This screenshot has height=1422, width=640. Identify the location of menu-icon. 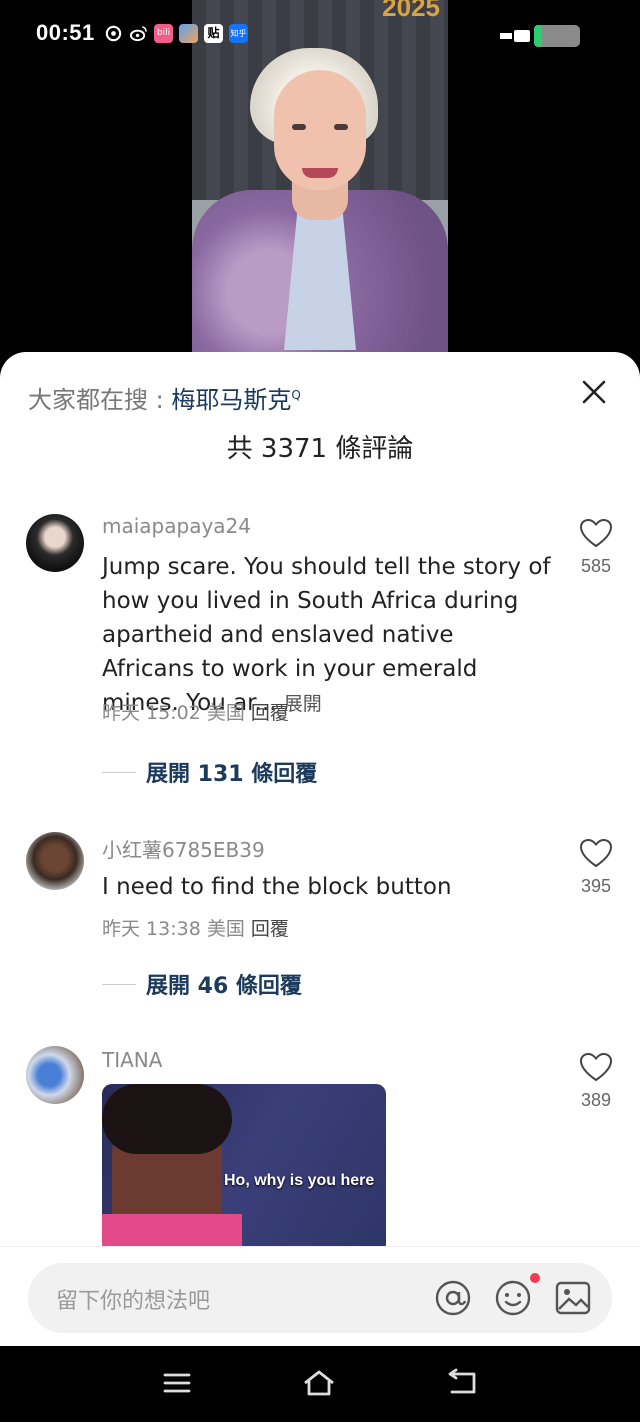
(177, 1383).